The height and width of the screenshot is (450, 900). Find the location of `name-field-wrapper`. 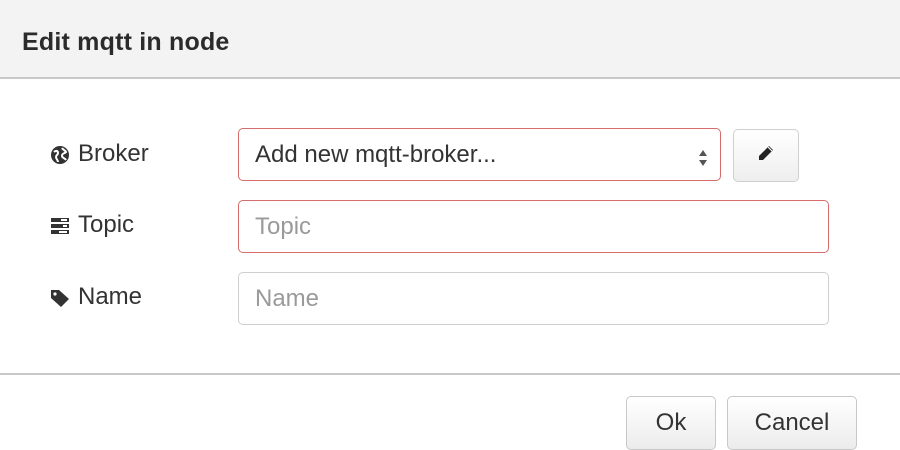

name-field-wrapper is located at coordinates (533, 298).